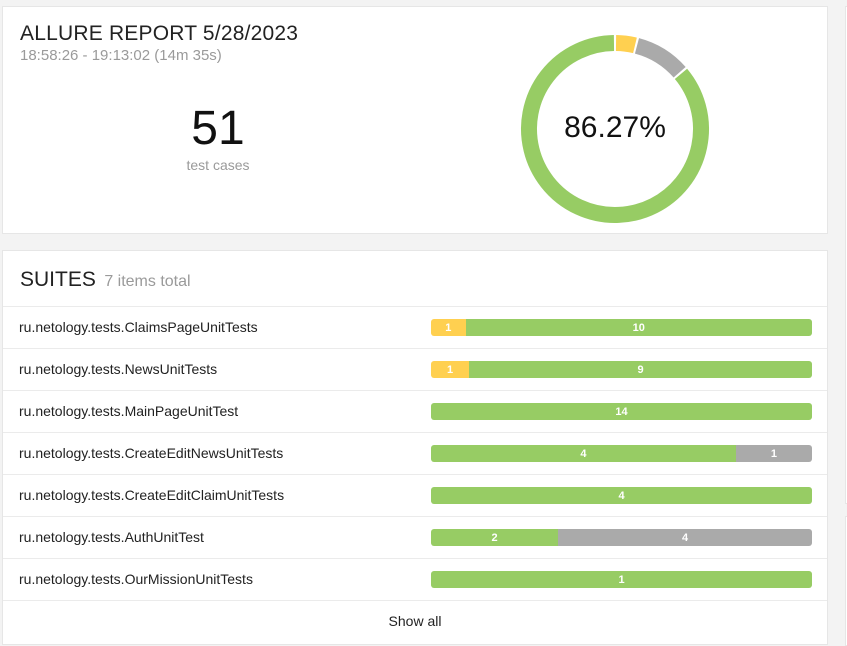  I want to click on status-segment-passed: 14, so click(621, 411).